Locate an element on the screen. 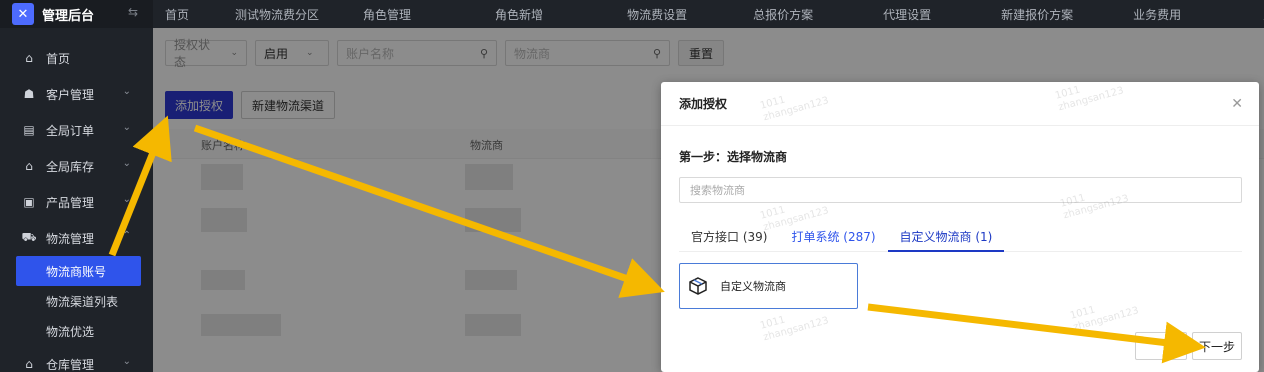 This screenshot has width=1264, height=372. sidebar-item-label: 仓库管理 is located at coordinates (70, 364).